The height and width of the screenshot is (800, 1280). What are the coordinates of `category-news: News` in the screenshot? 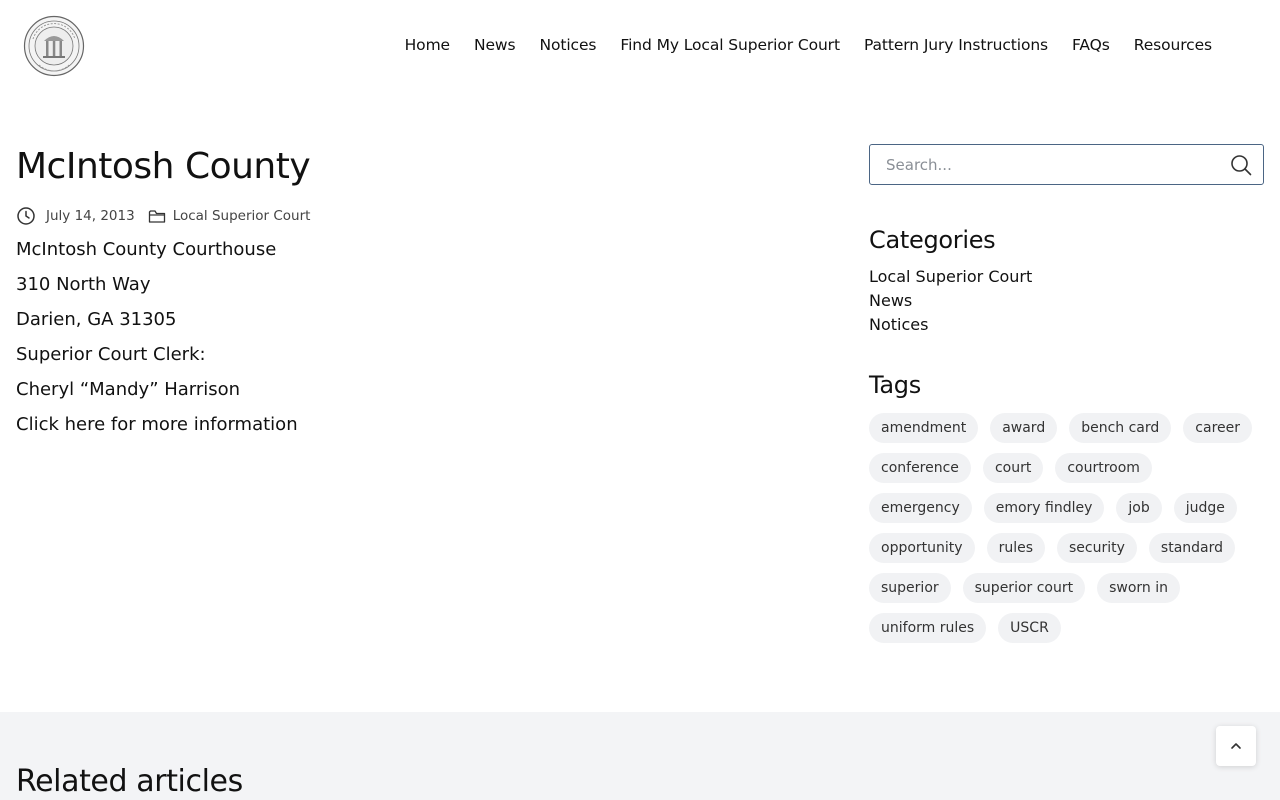 It's located at (1066, 301).